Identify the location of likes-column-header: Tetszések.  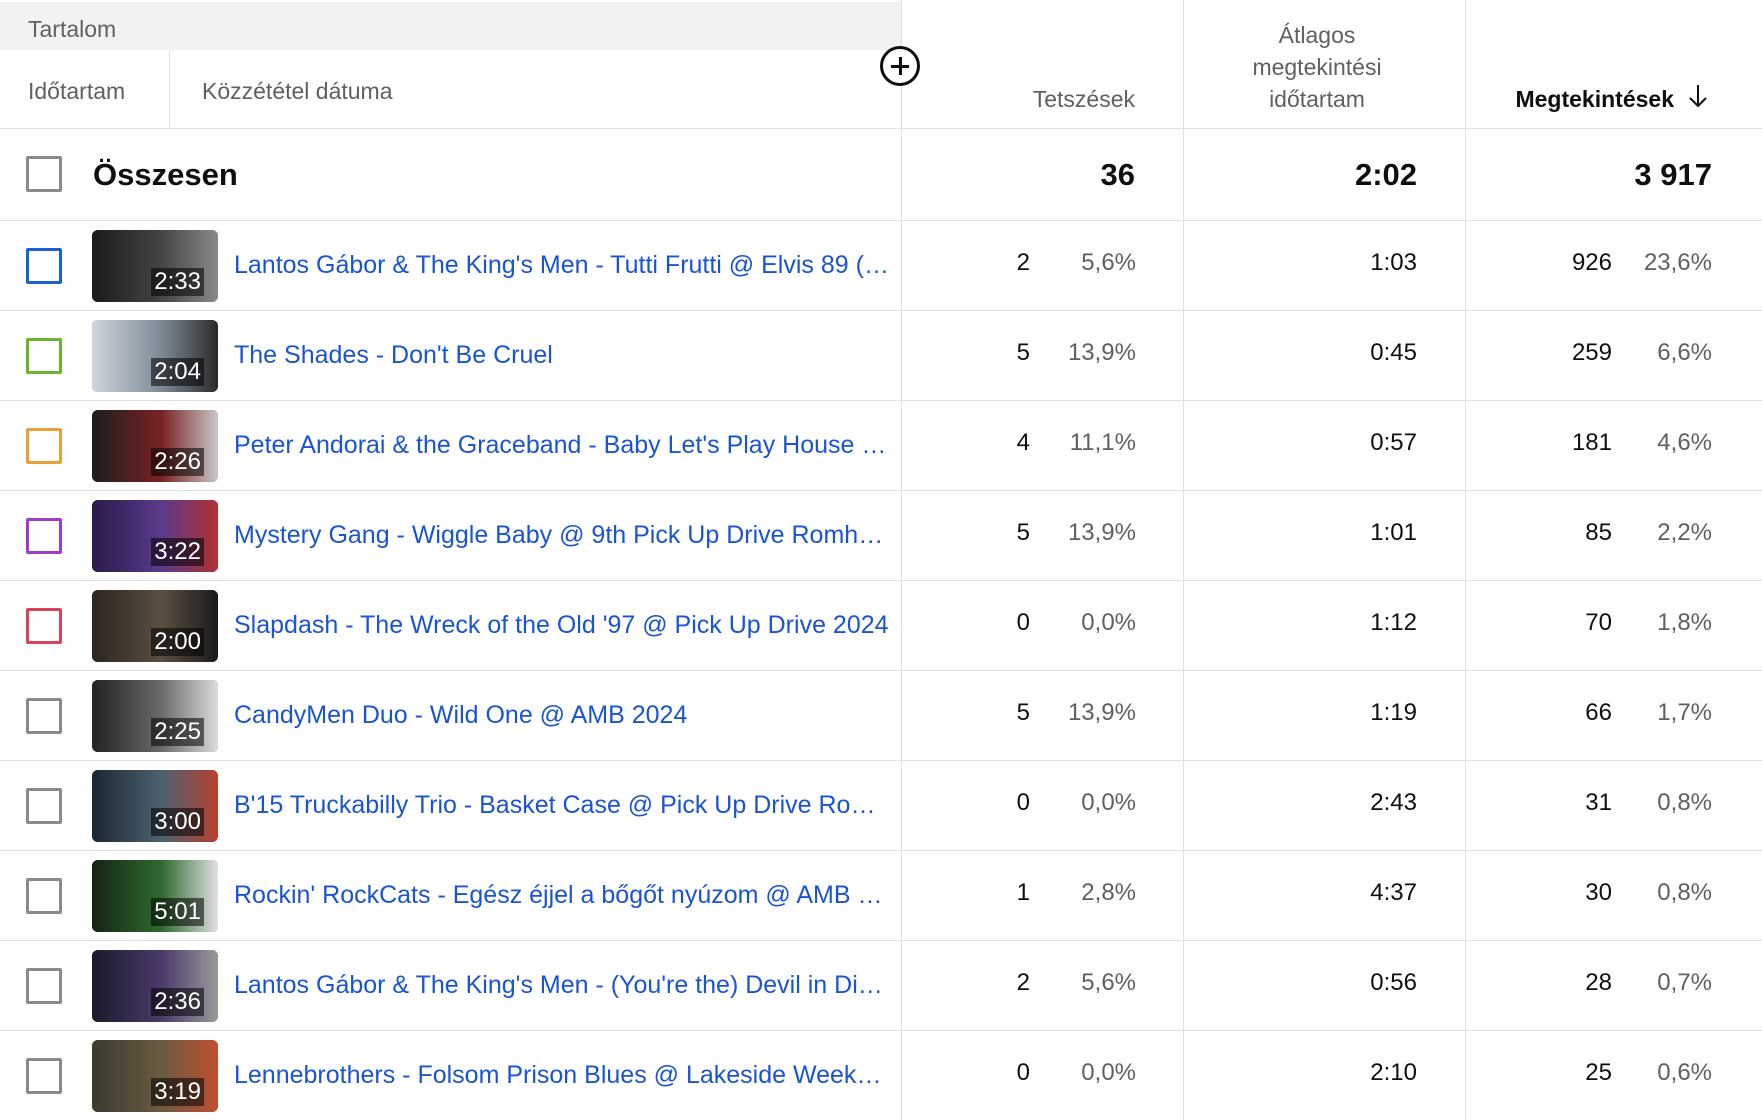
(1042, 64).